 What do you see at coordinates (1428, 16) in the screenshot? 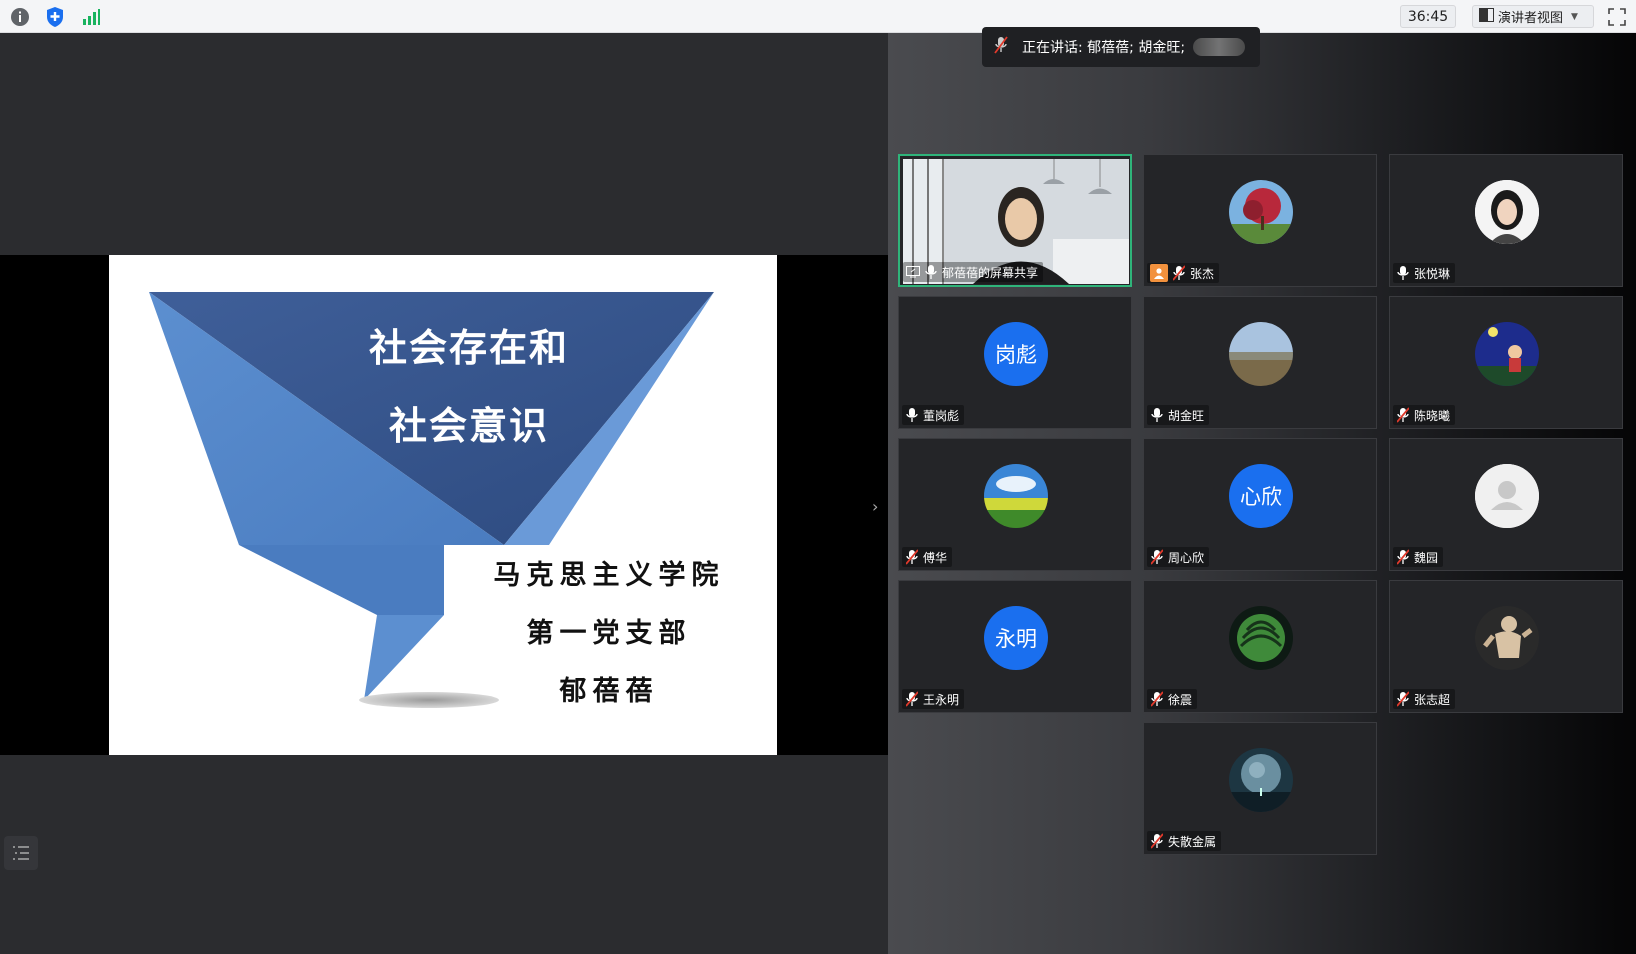
I see `meeting-timer: 36:45` at bounding box center [1428, 16].